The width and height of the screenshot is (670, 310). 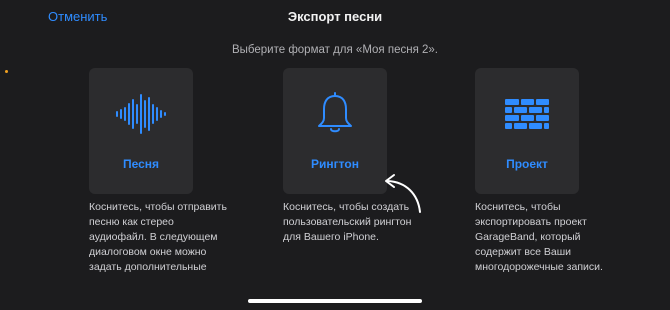 What do you see at coordinates (334, 50) in the screenshot?
I see `format-prompt: Выберите формат для «Моя песня 2».` at bounding box center [334, 50].